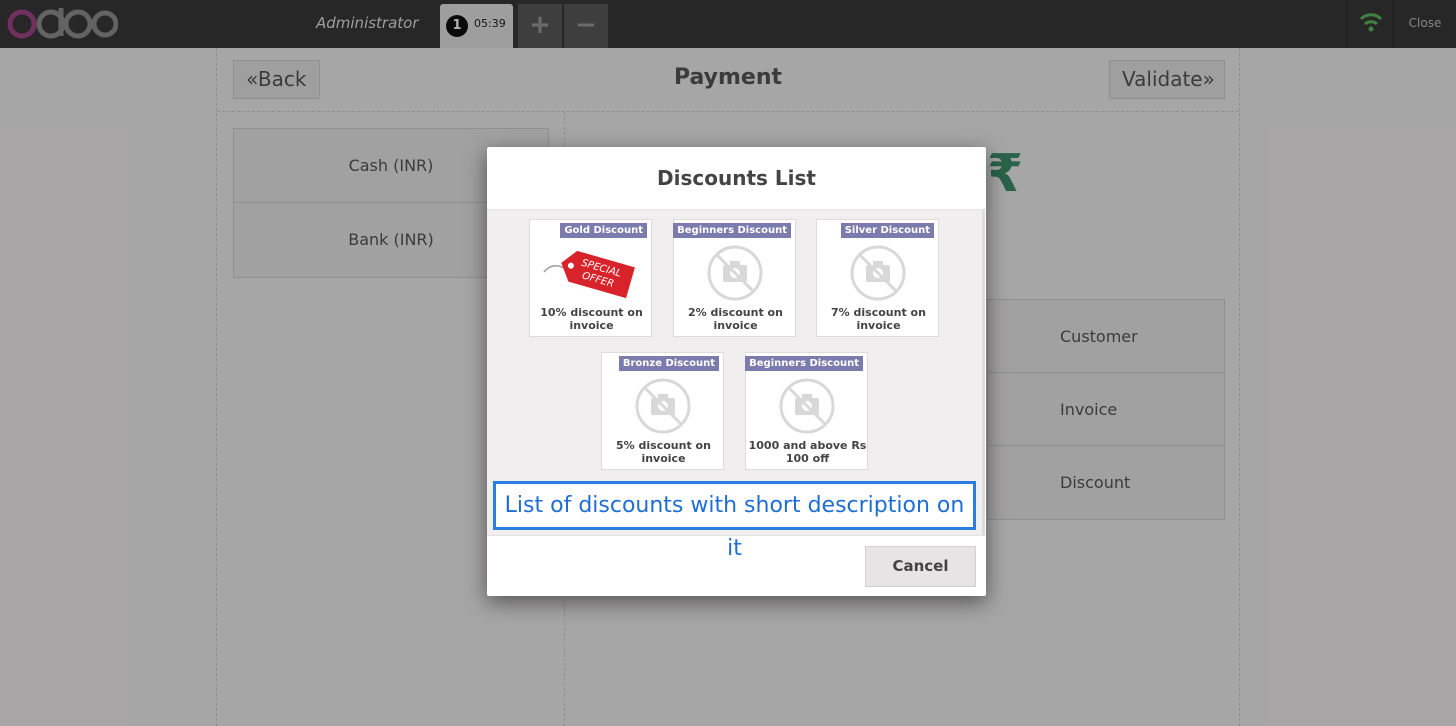  What do you see at coordinates (589, 274) in the screenshot?
I see `special-offer-tag-icon: SPECIAL OFFER` at bounding box center [589, 274].